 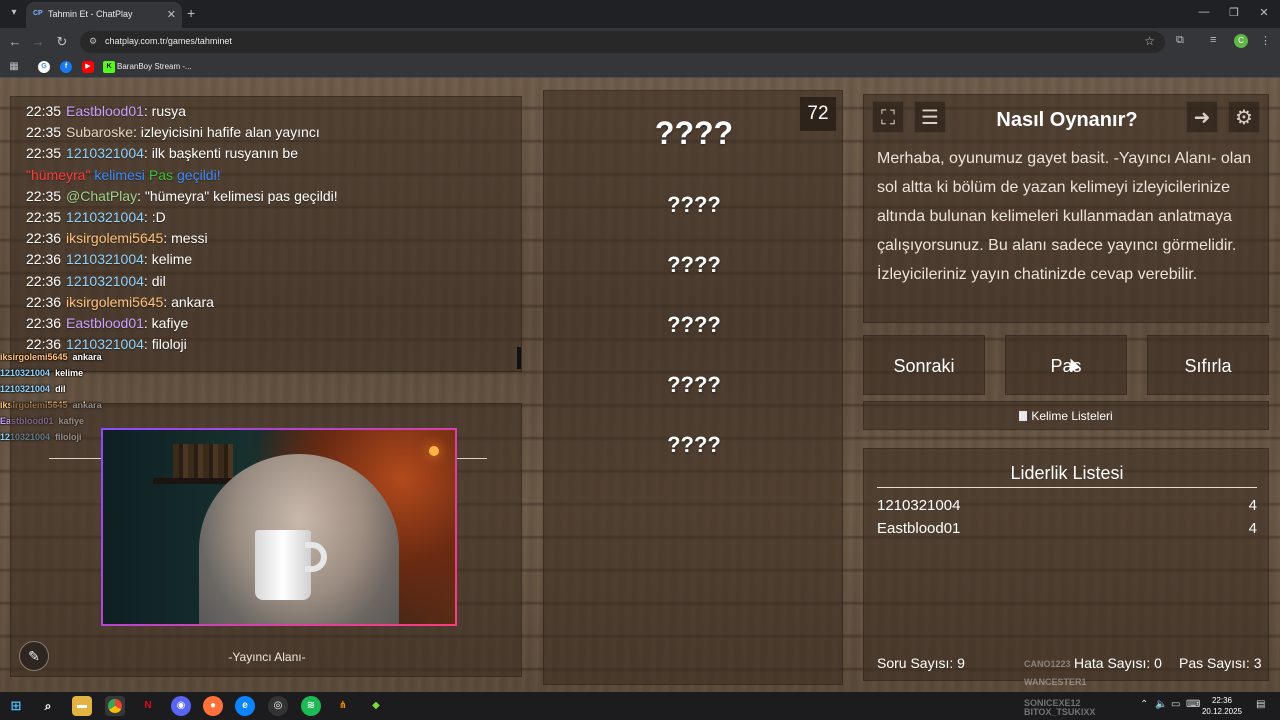 What do you see at coordinates (82, 706) in the screenshot?
I see `file-explorer-icon: ▬` at bounding box center [82, 706].